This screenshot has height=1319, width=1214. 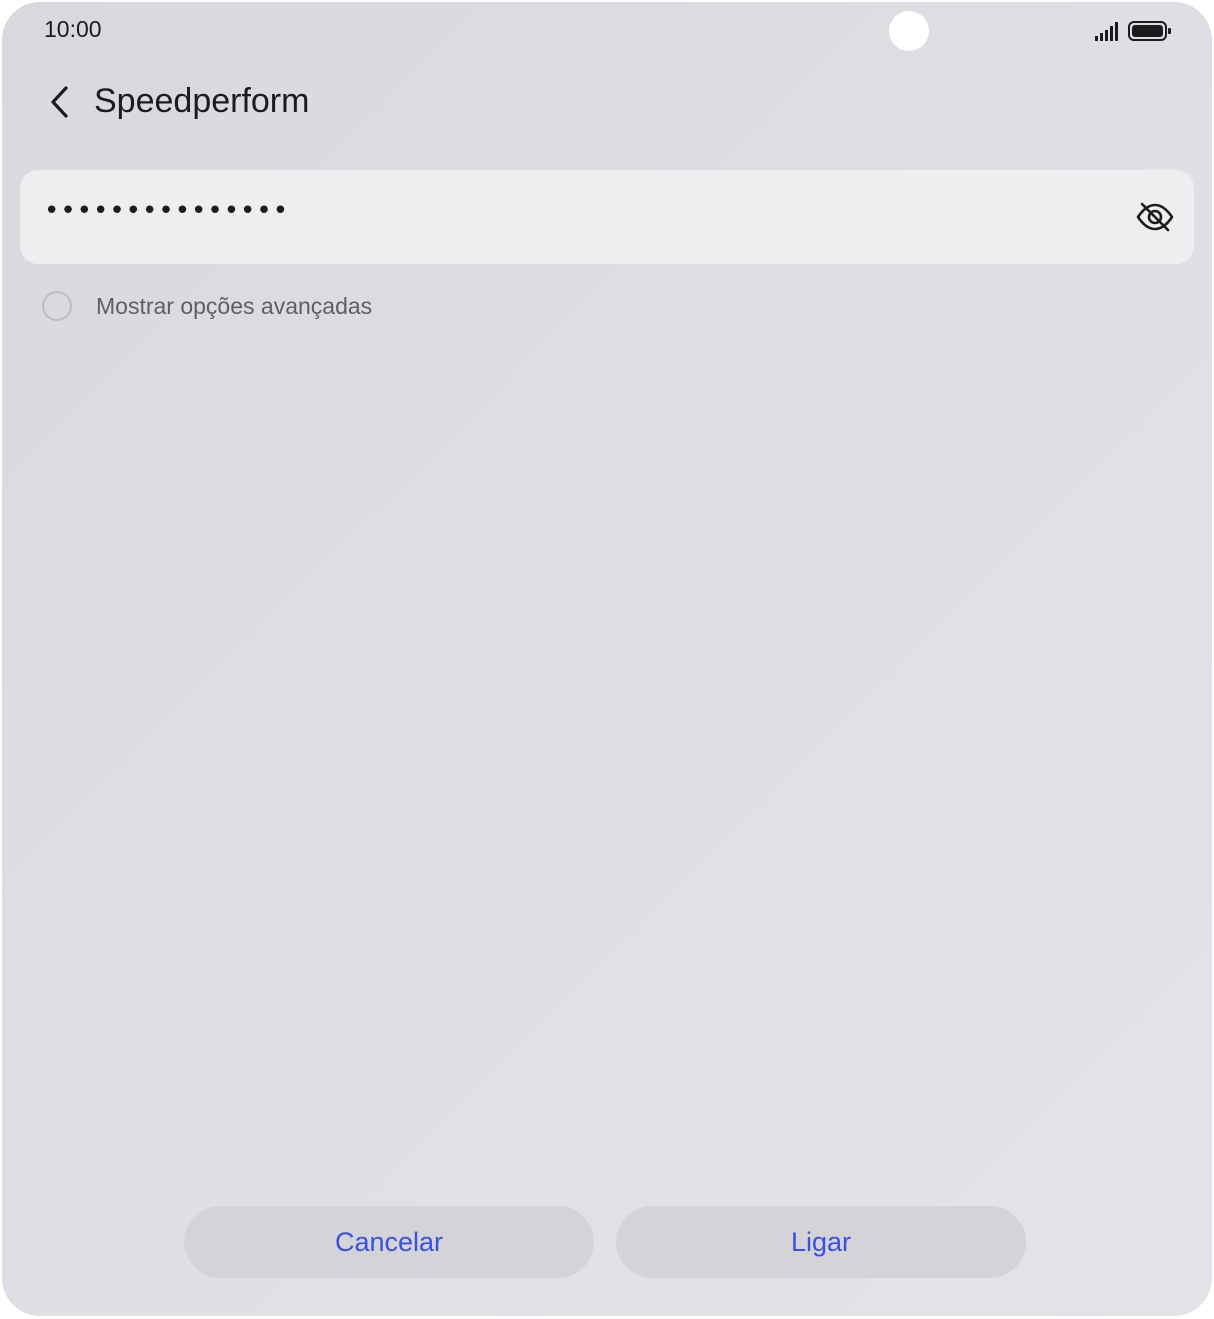 What do you see at coordinates (607, 217) in the screenshot?
I see `password-field: •••••••••••••••` at bounding box center [607, 217].